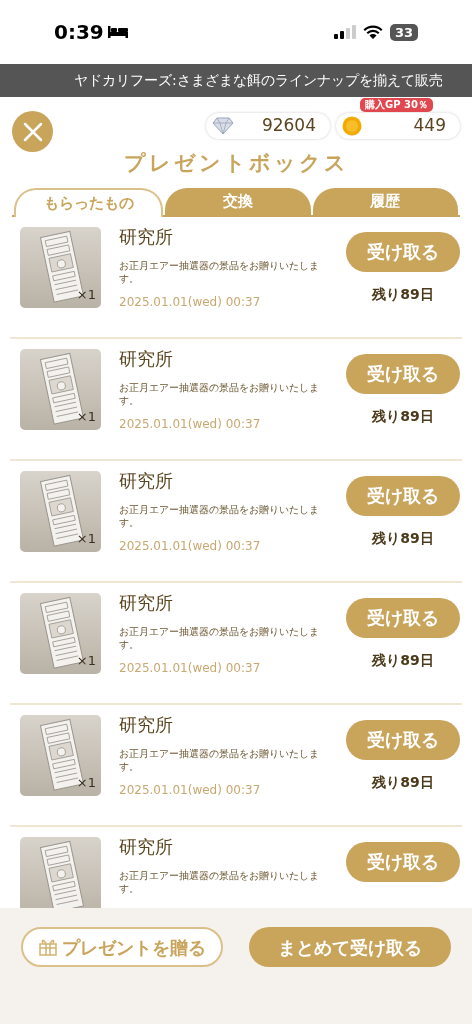 The height and width of the screenshot is (1024, 472). What do you see at coordinates (429, 126) in the screenshot?
I see `currency-amount: 449` at bounding box center [429, 126].